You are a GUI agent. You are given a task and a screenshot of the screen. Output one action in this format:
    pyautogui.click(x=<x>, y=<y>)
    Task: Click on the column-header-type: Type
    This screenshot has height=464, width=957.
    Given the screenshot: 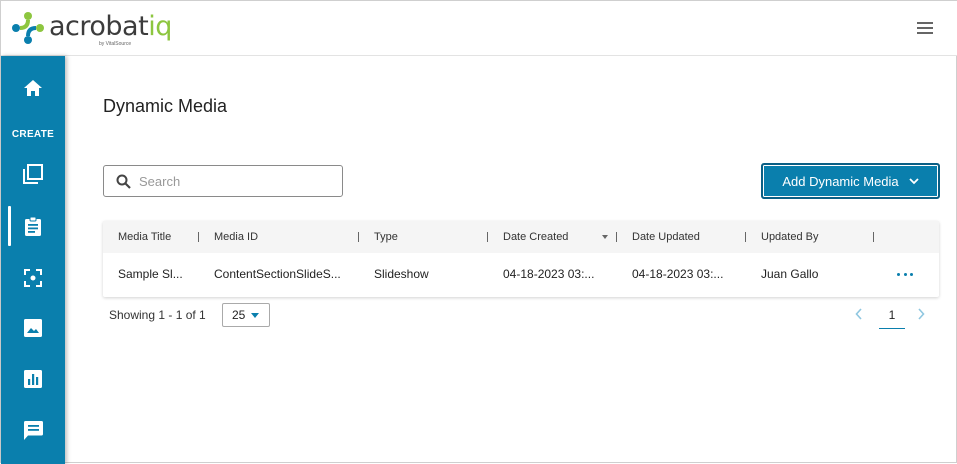 What is the action you would take?
    pyautogui.click(x=386, y=237)
    